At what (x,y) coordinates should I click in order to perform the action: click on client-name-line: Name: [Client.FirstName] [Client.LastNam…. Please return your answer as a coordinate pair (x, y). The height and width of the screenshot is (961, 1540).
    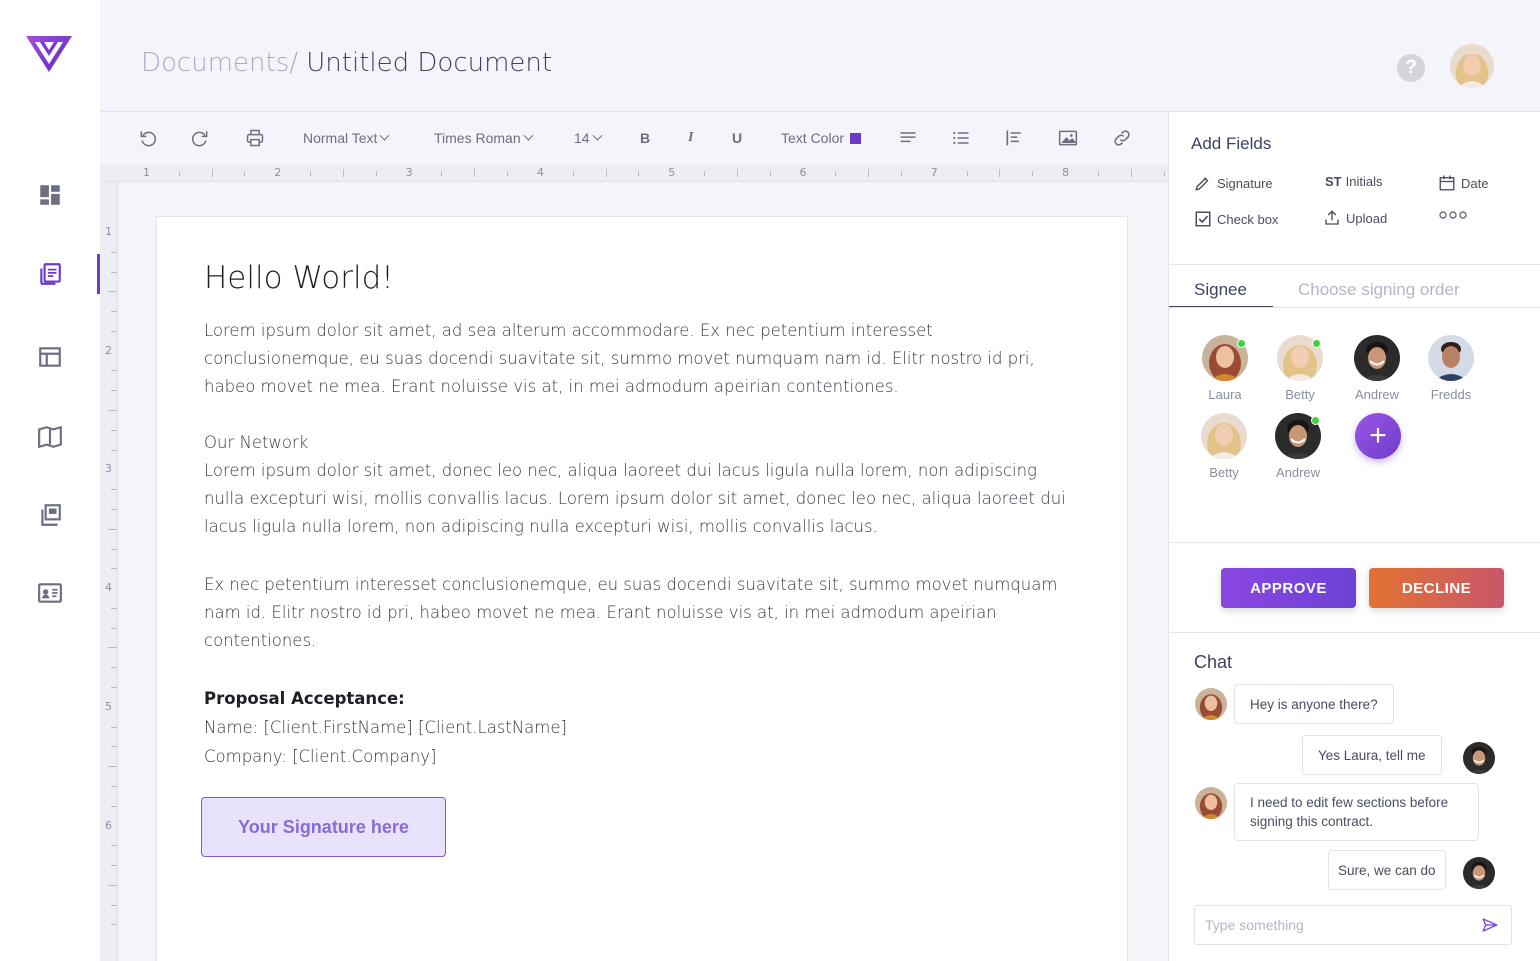
    Looking at the image, I should click on (639, 728).